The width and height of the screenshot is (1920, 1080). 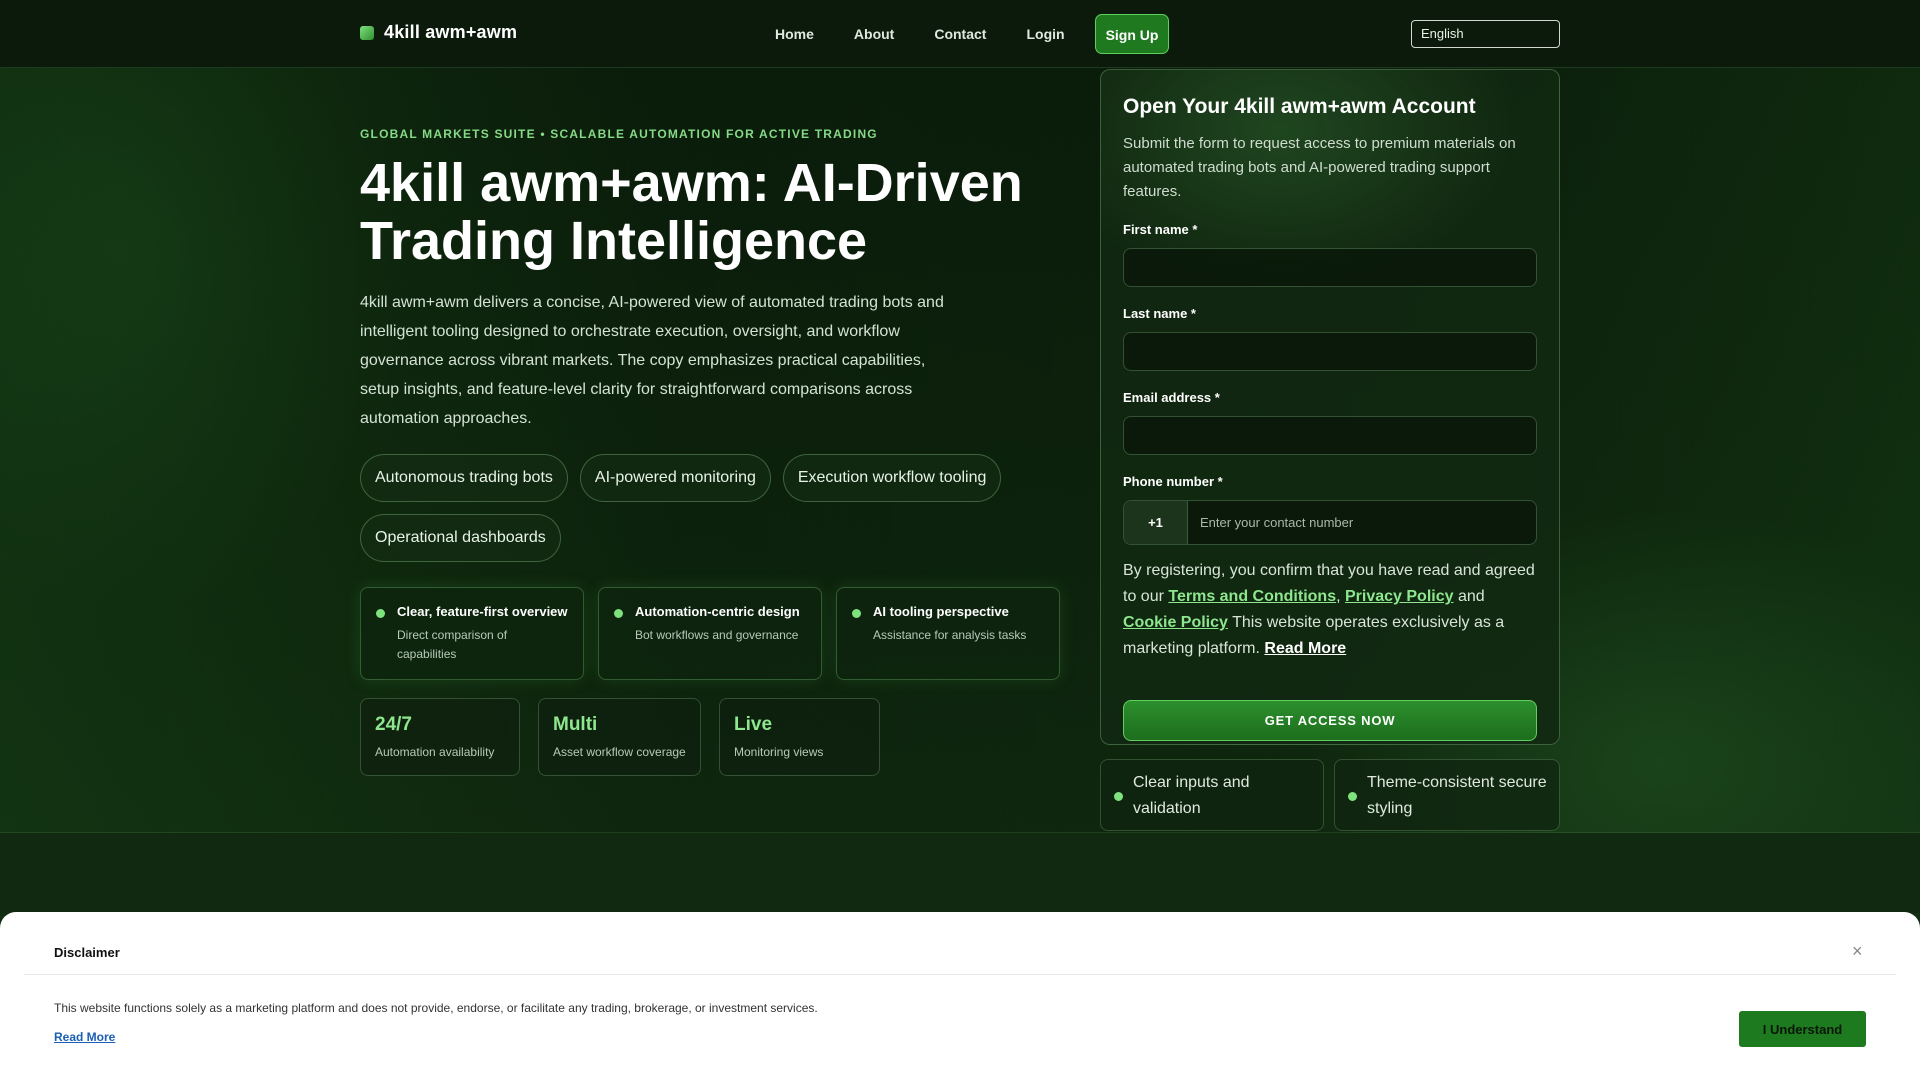 What do you see at coordinates (960, 873) in the screenshot?
I see `lower-band` at bounding box center [960, 873].